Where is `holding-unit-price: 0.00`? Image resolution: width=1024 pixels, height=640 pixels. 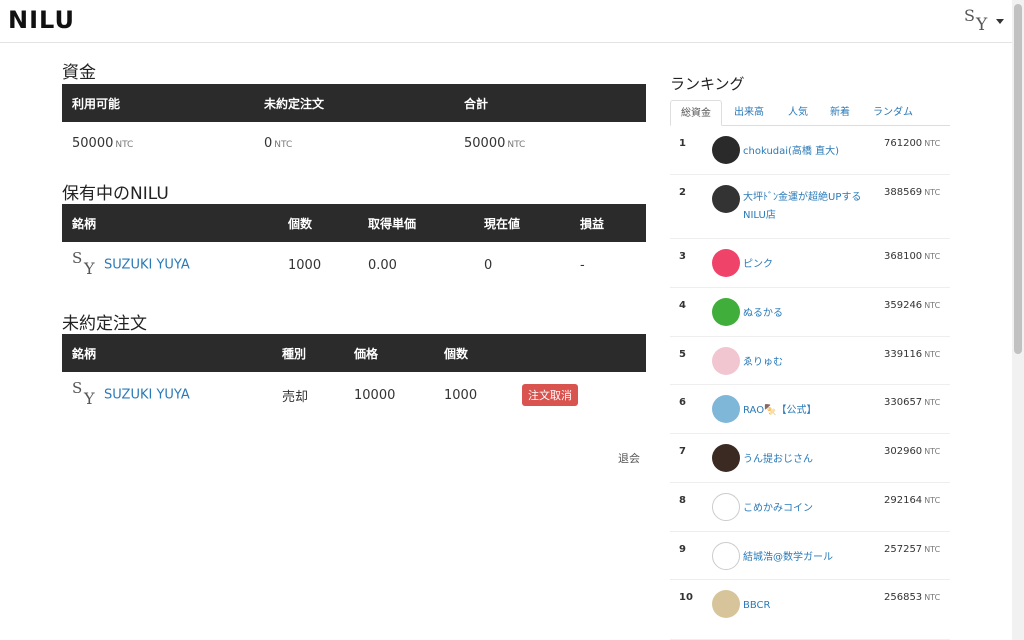 holding-unit-price: 0.00 is located at coordinates (382, 265).